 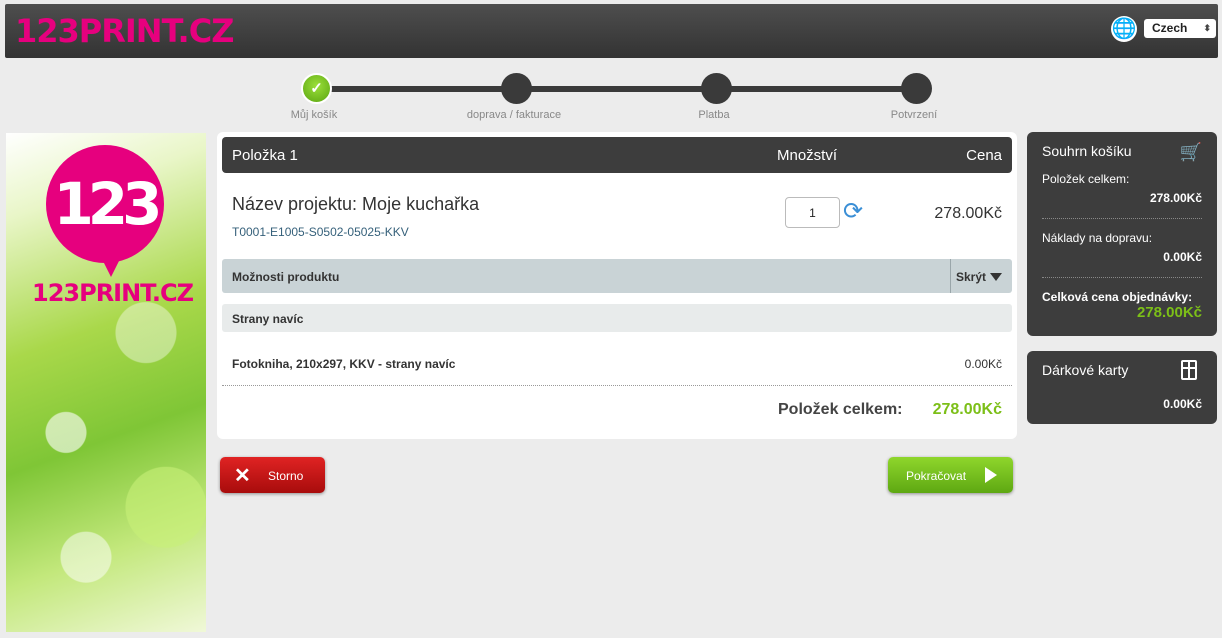 What do you see at coordinates (1087, 151) in the screenshot?
I see `summary-title: Souhrn košíku` at bounding box center [1087, 151].